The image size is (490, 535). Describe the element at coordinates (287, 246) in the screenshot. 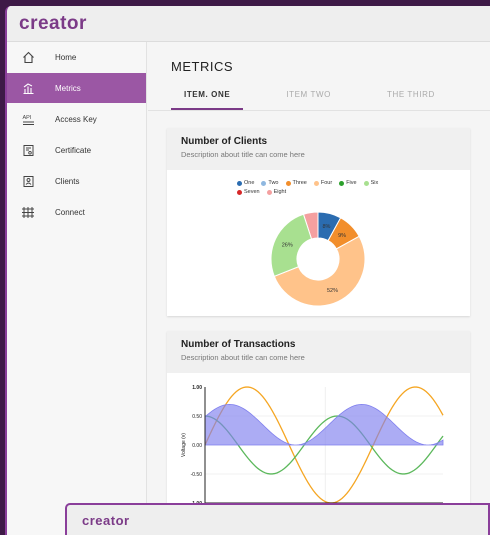

I see `slice-label: 26%` at that location.